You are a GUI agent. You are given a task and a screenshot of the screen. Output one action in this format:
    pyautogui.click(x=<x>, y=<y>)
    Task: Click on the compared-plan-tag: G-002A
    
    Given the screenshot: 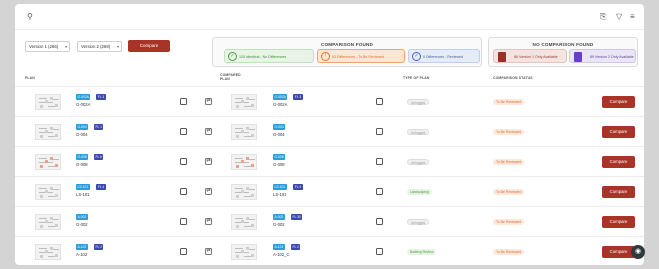 What is the action you would take?
    pyautogui.click(x=280, y=97)
    